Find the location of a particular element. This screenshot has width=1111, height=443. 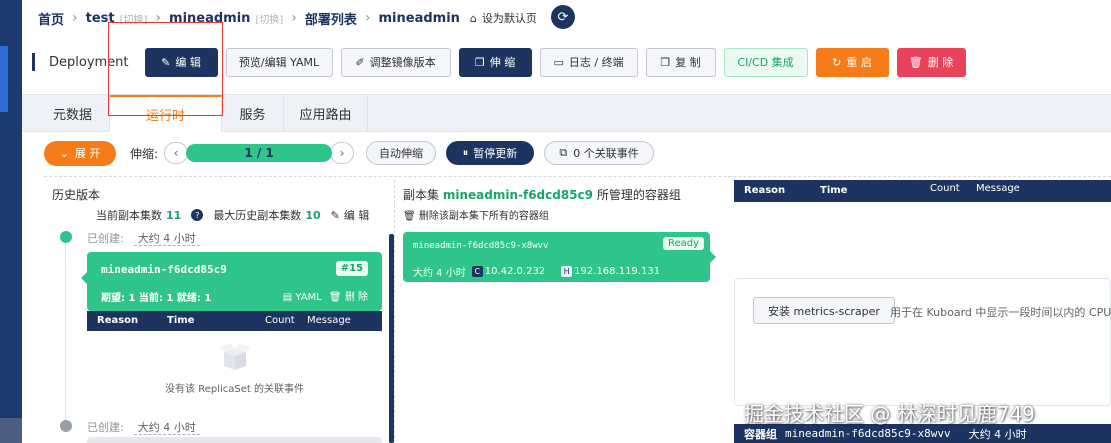

expand-button: ⌄ 展 开 is located at coordinates (80, 153).